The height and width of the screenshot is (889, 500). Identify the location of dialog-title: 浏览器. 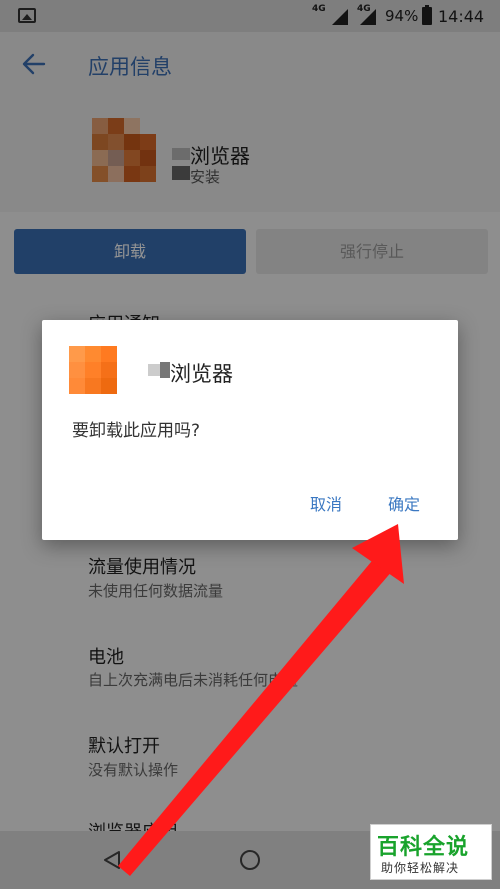
(201, 374).